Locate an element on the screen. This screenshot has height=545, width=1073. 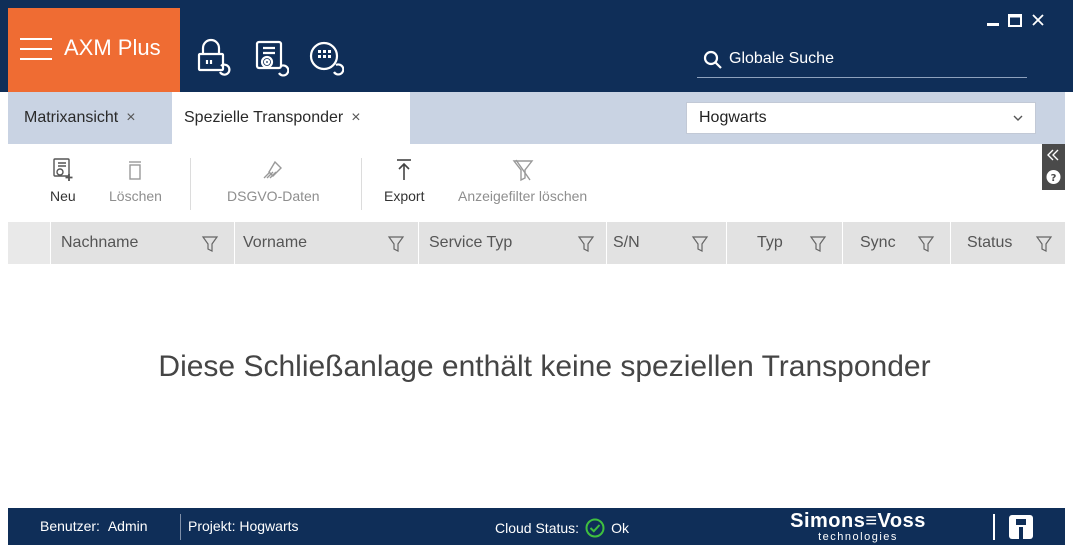
global-search: Globale Suche is located at coordinates (862, 63).